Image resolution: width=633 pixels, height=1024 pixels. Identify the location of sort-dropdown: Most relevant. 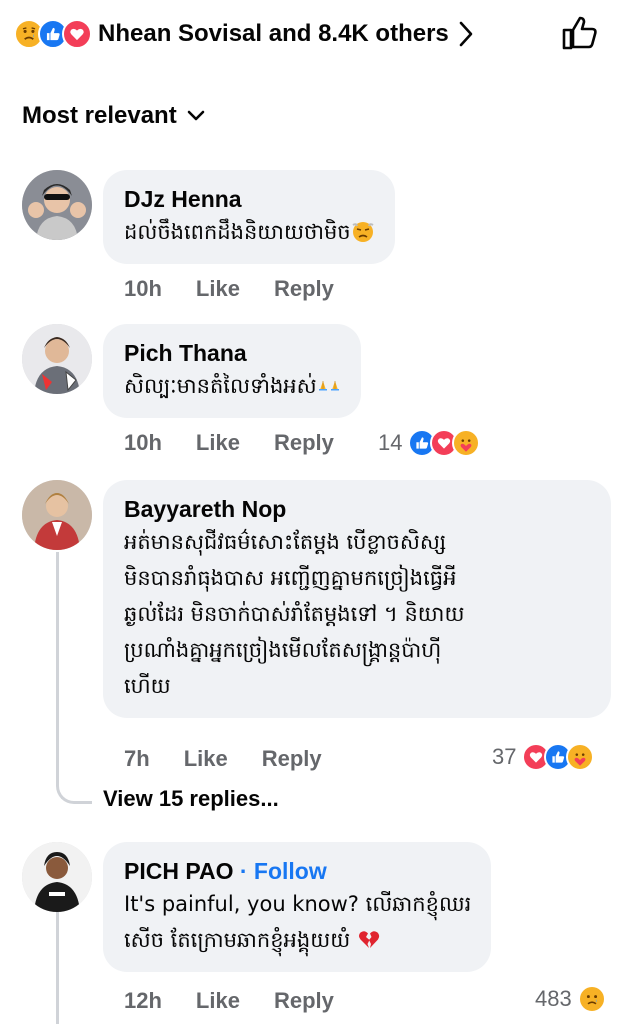
(113, 116).